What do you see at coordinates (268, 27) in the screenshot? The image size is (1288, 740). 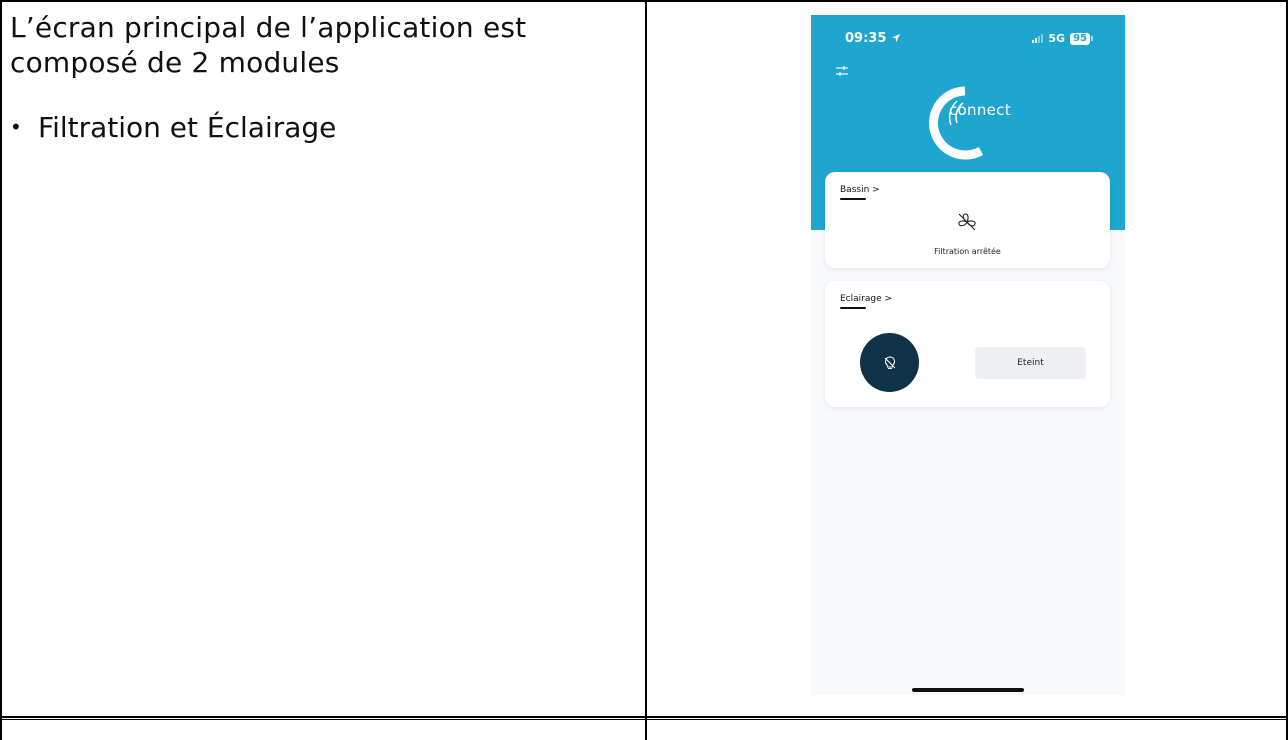 I see `heading-line-1: L’écran principal de l’application est` at bounding box center [268, 27].